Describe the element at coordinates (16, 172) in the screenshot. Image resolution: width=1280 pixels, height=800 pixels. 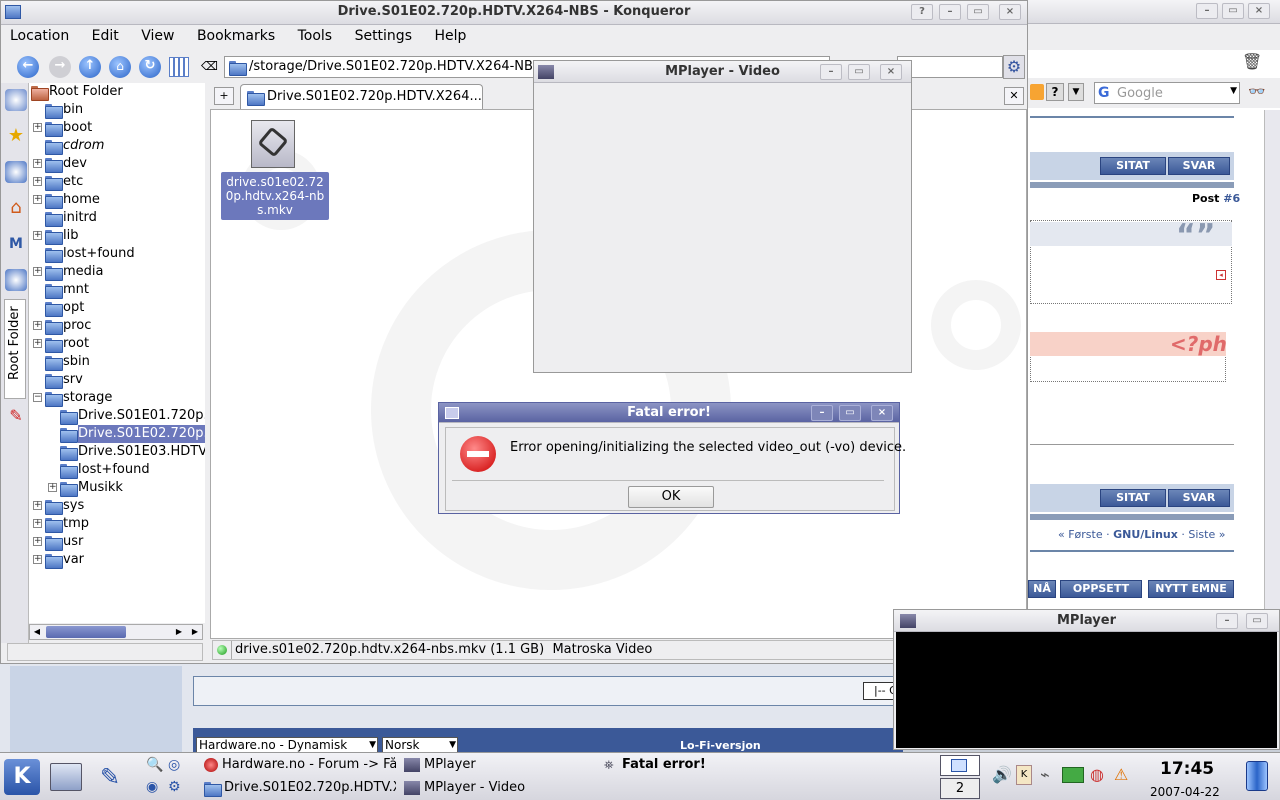
I see `sidebar-tab-history-icon` at that location.